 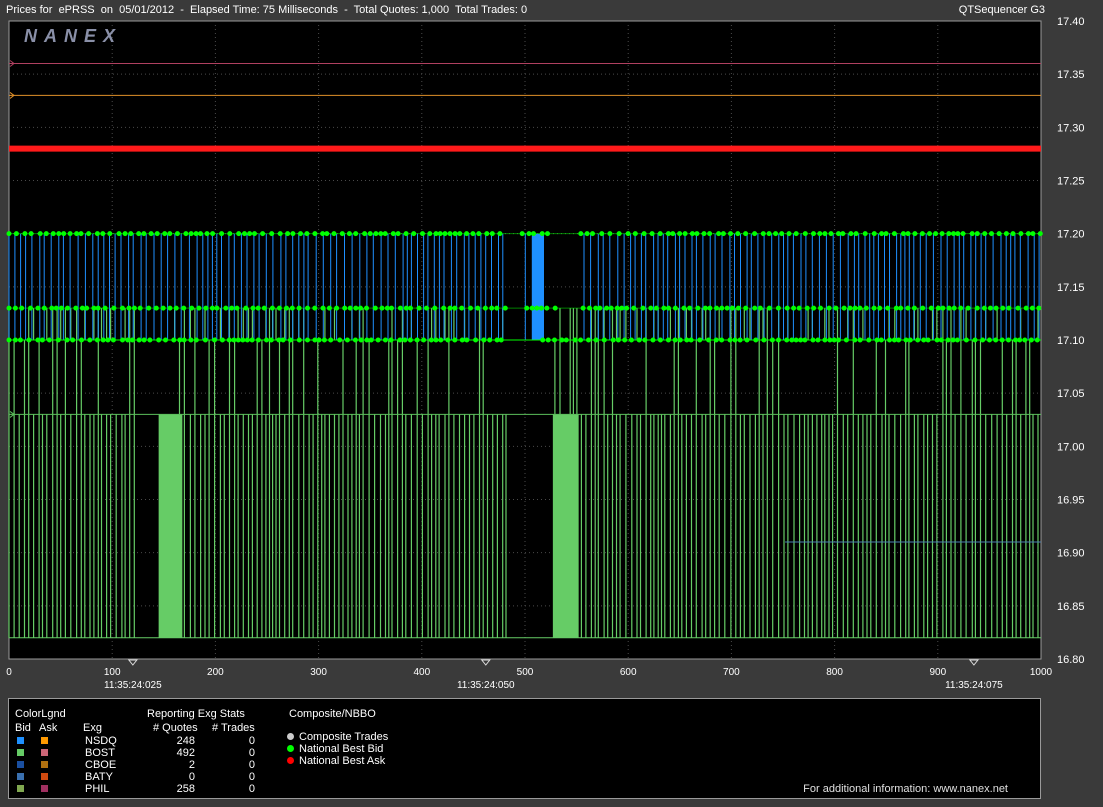 I want to click on exchange-name: NSDQ, so click(x=101, y=741).